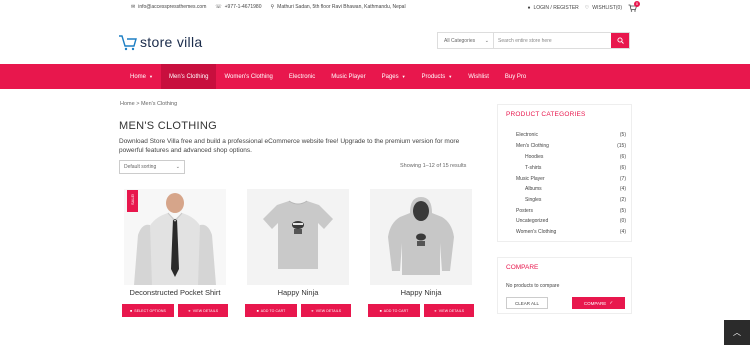 The width and height of the screenshot is (750, 345). What do you see at coordinates (575, 168) in the screenshot?
I see `category-item-t-shirts: T-shirts (6)` at bounding box center [575, 168].